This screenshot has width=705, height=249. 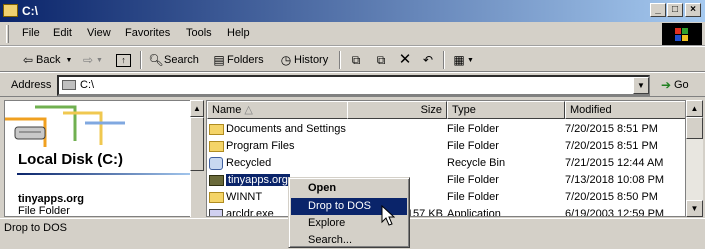 I want to click on menu-favorites: Favorites, so click(x=147, y=33).